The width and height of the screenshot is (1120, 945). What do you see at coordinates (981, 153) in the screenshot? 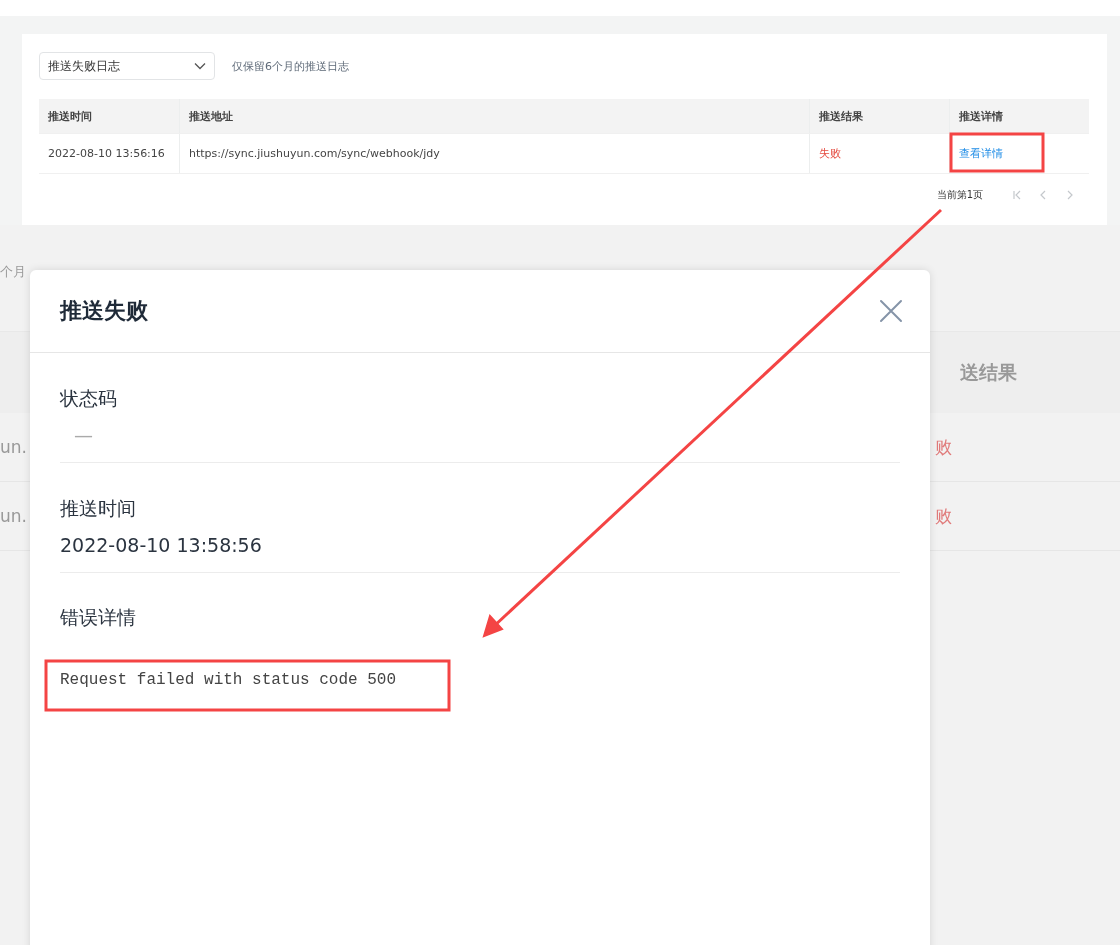
I see `view-details-link: 查看详情` at bounding box center [981, 153].